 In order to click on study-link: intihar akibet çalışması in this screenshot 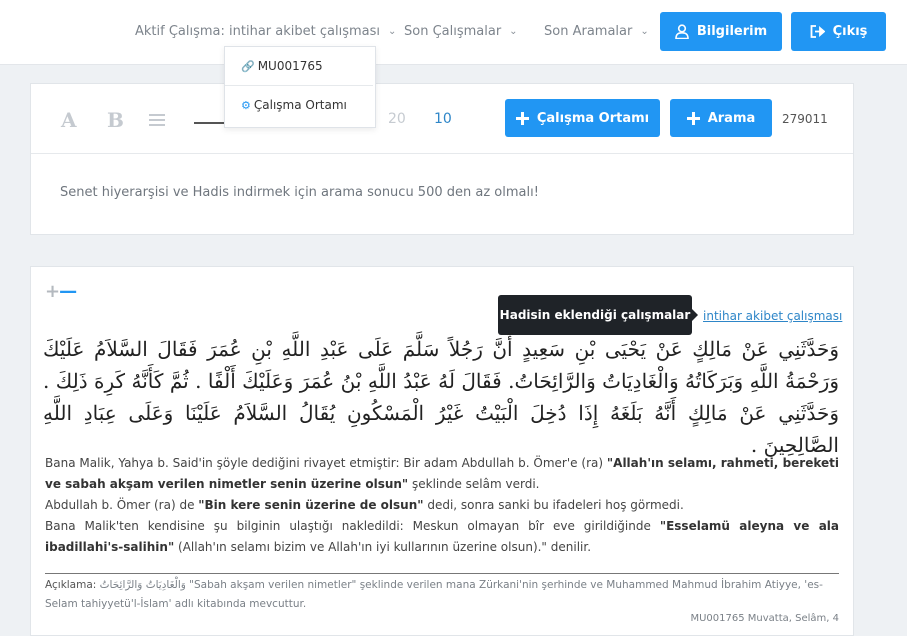, I will do `click(772, 316)`.